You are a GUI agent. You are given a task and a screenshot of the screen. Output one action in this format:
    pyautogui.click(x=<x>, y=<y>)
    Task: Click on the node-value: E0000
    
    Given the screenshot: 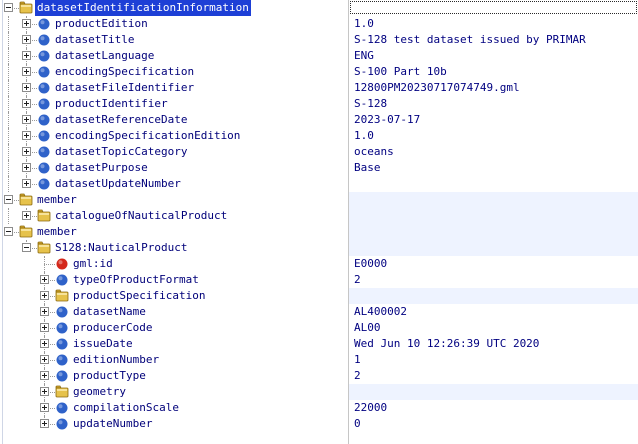 What is the action you would take?
    pyautogui.click(x=371, y=263)
    